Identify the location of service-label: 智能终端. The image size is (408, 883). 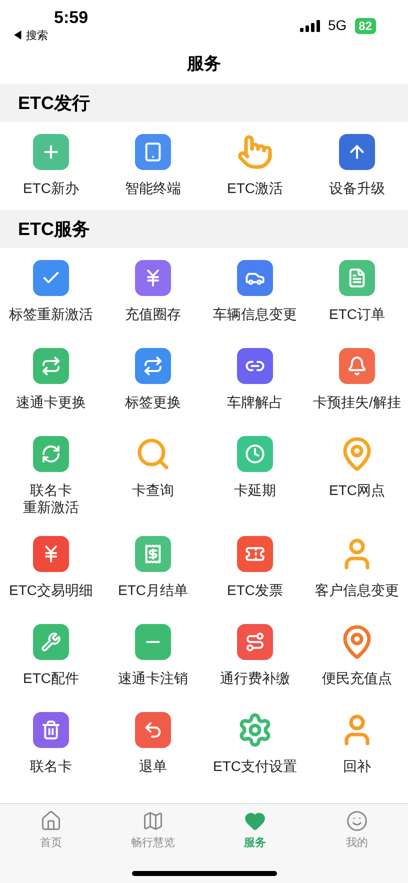
(153, 188).